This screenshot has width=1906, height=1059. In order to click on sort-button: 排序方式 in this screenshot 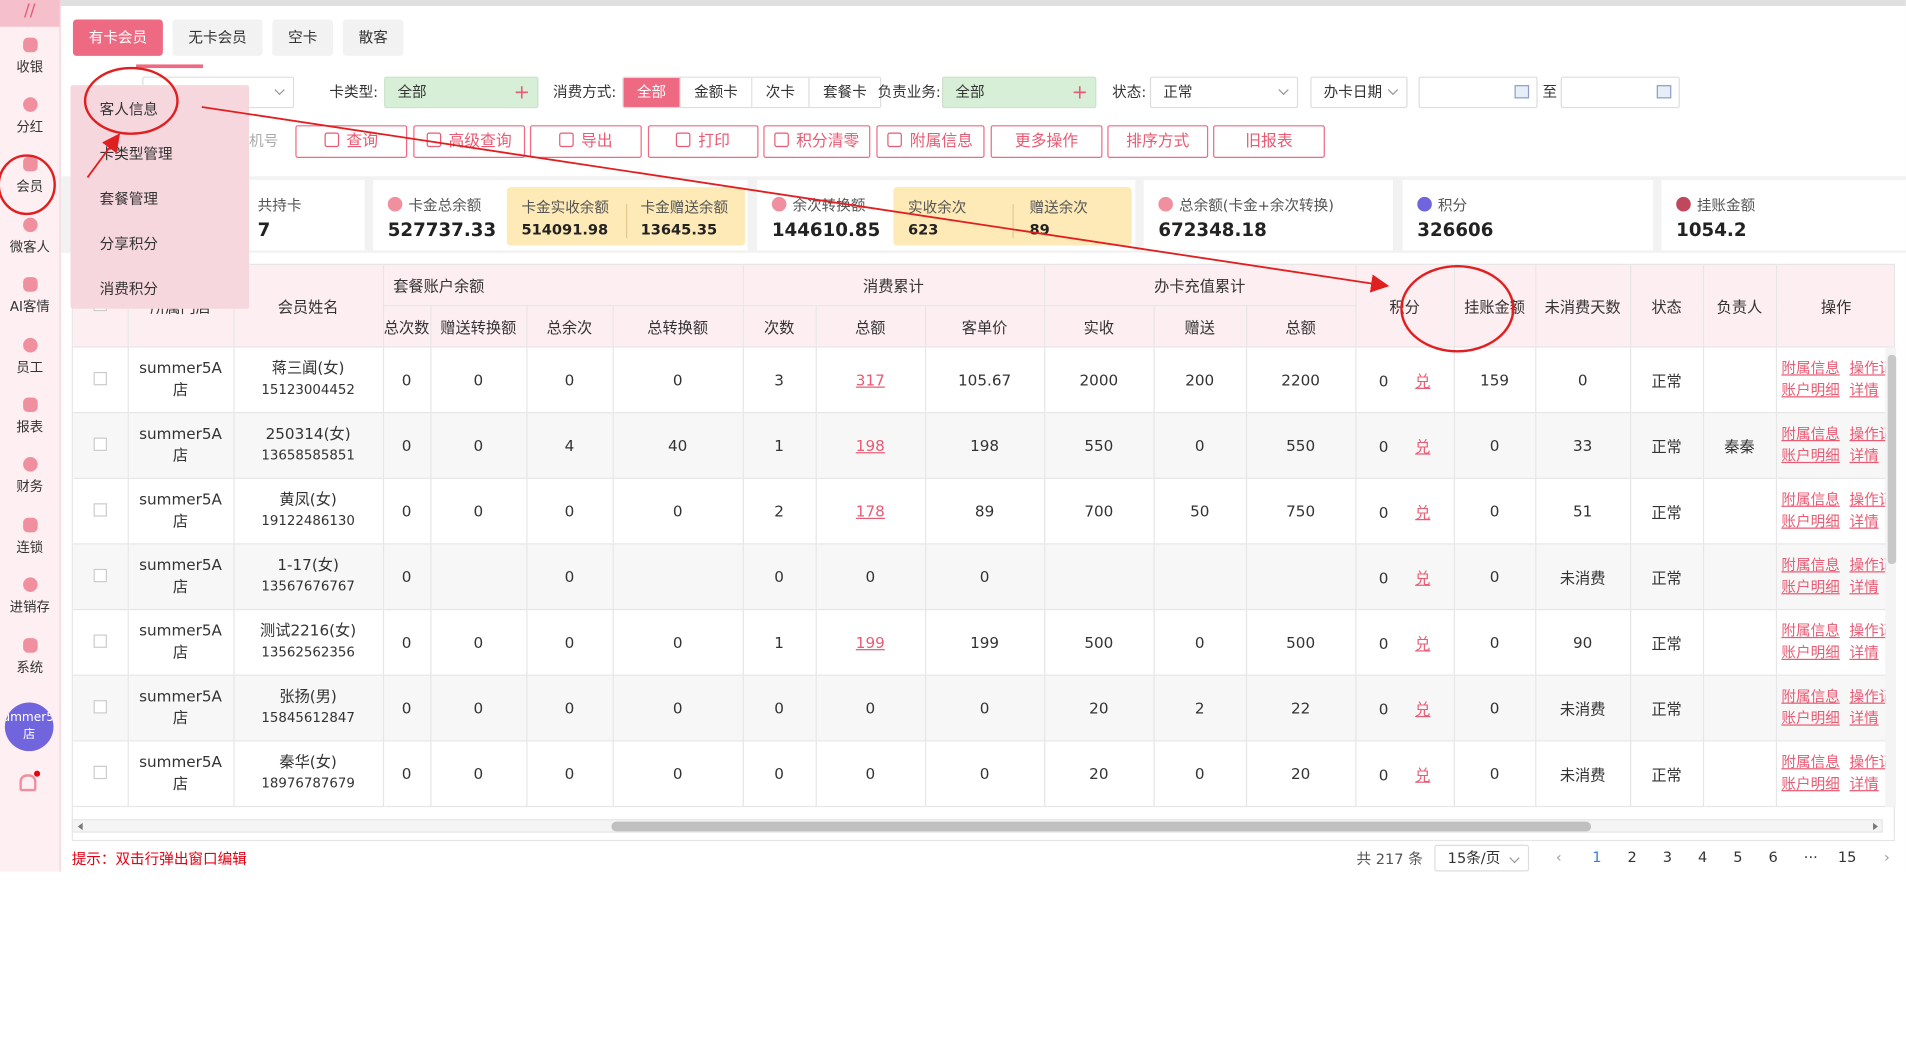, I will do `click(1158, 142)`.